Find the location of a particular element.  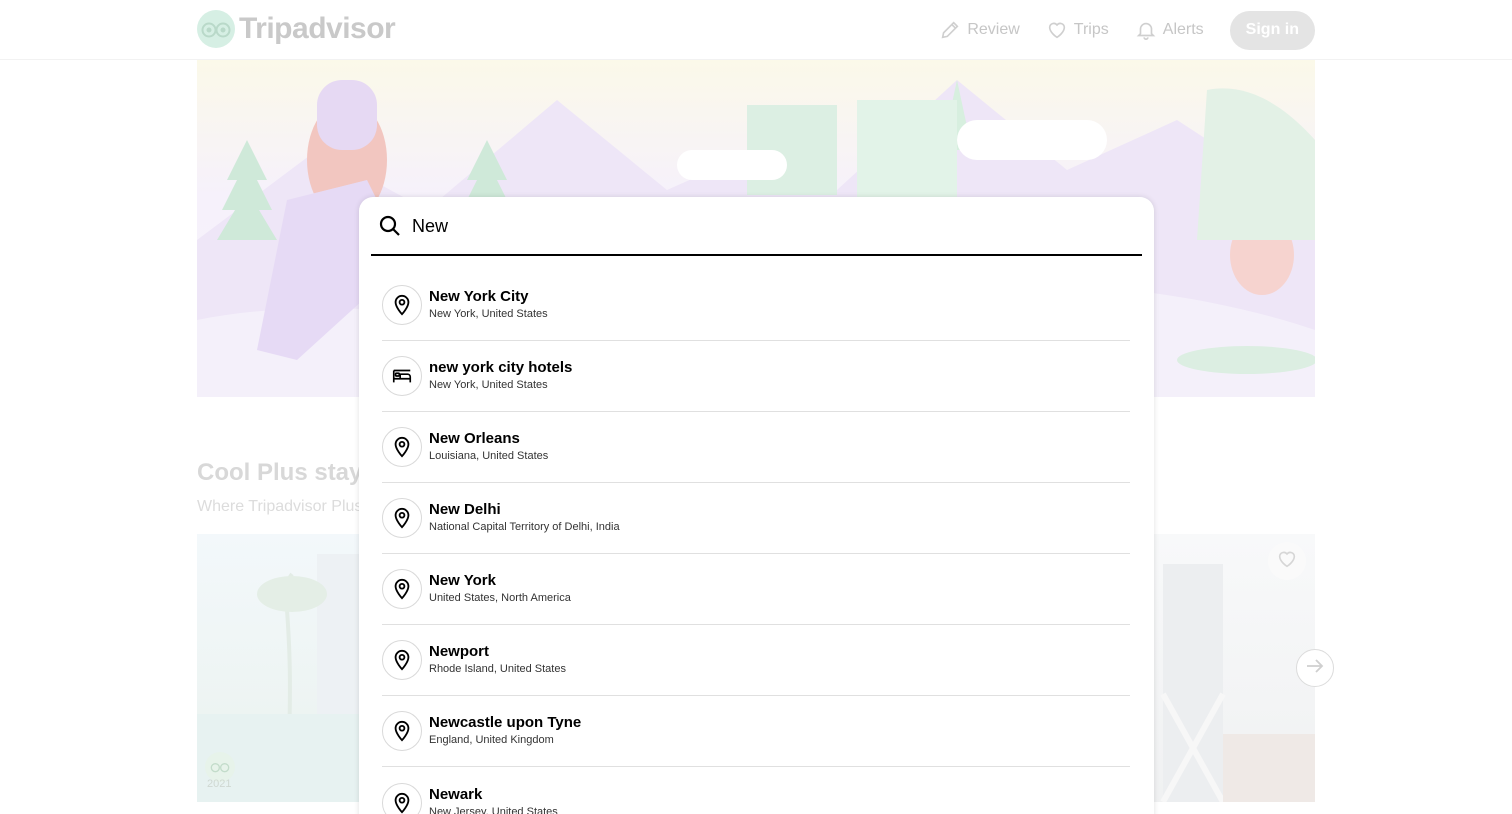

search-bar is located at coordinates (756, 226).